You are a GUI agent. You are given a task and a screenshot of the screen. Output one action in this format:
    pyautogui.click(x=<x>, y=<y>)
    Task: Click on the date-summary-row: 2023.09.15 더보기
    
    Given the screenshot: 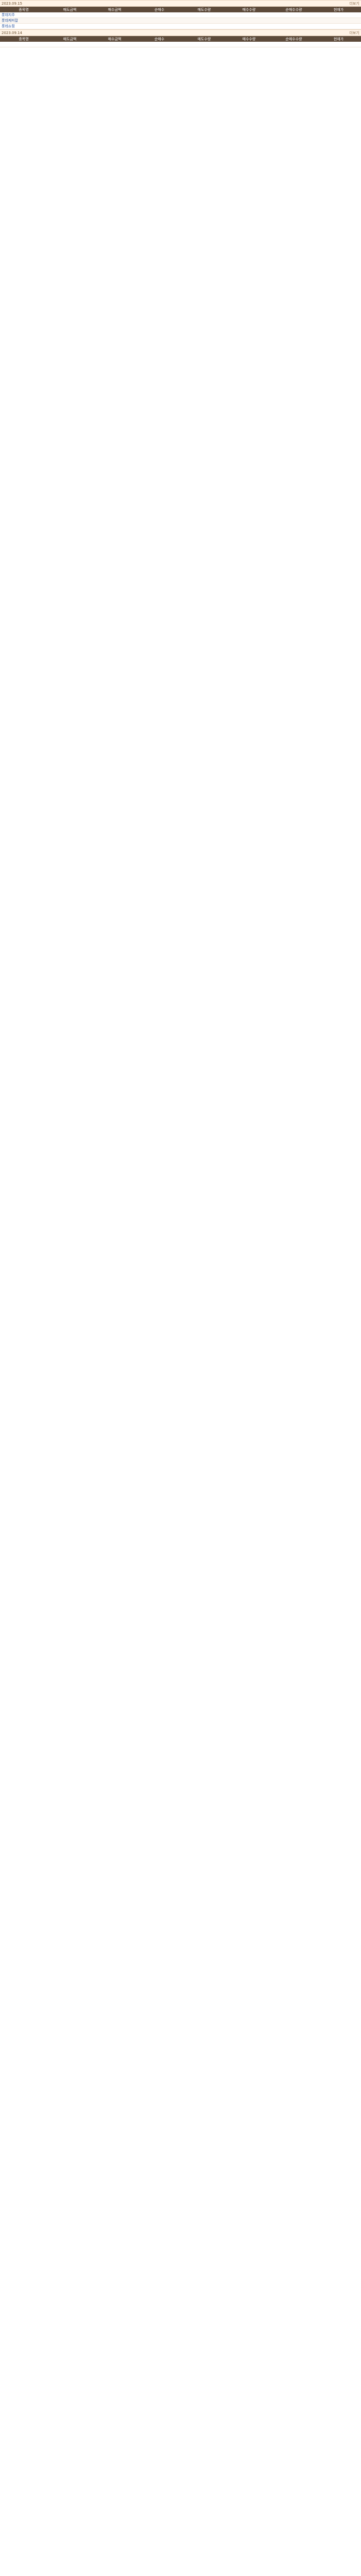 What is the action you would take?
    pyautogui.click(x=180, y=3)
    